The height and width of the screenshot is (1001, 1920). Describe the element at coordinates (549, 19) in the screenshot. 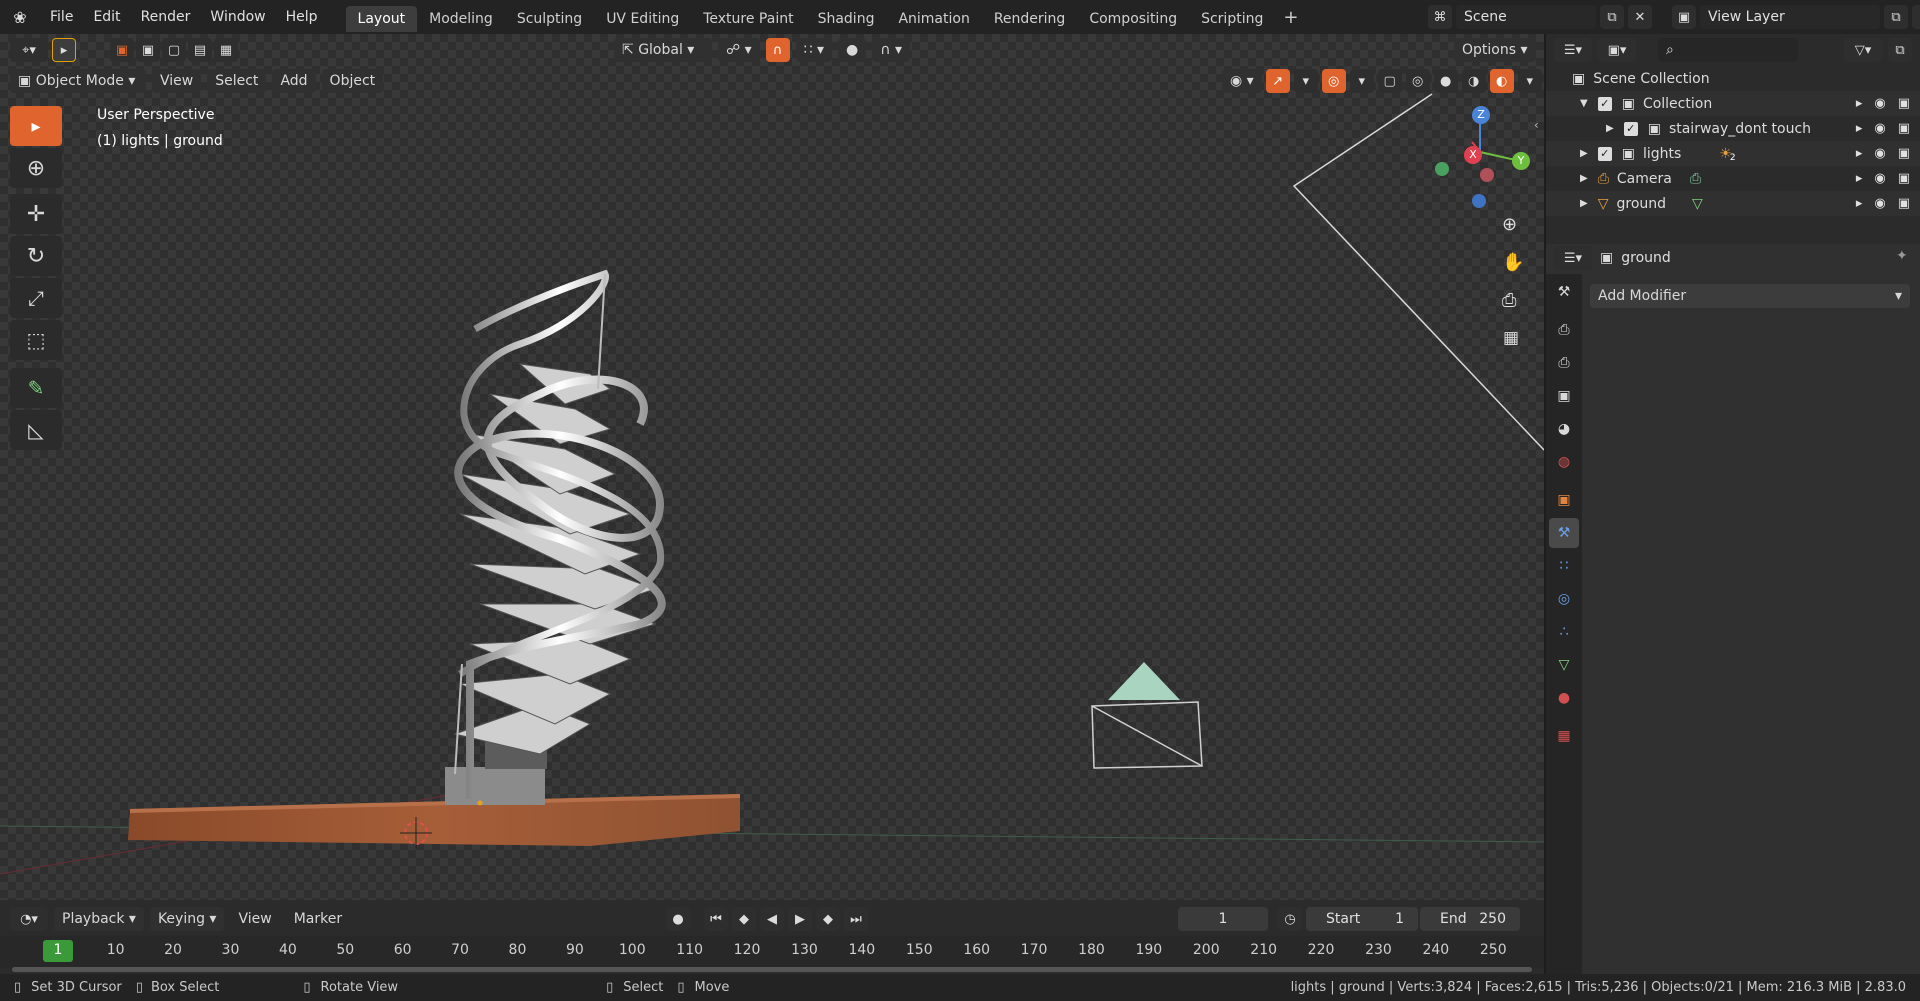

I see `tab-sculpting: Sculpting` at that location.